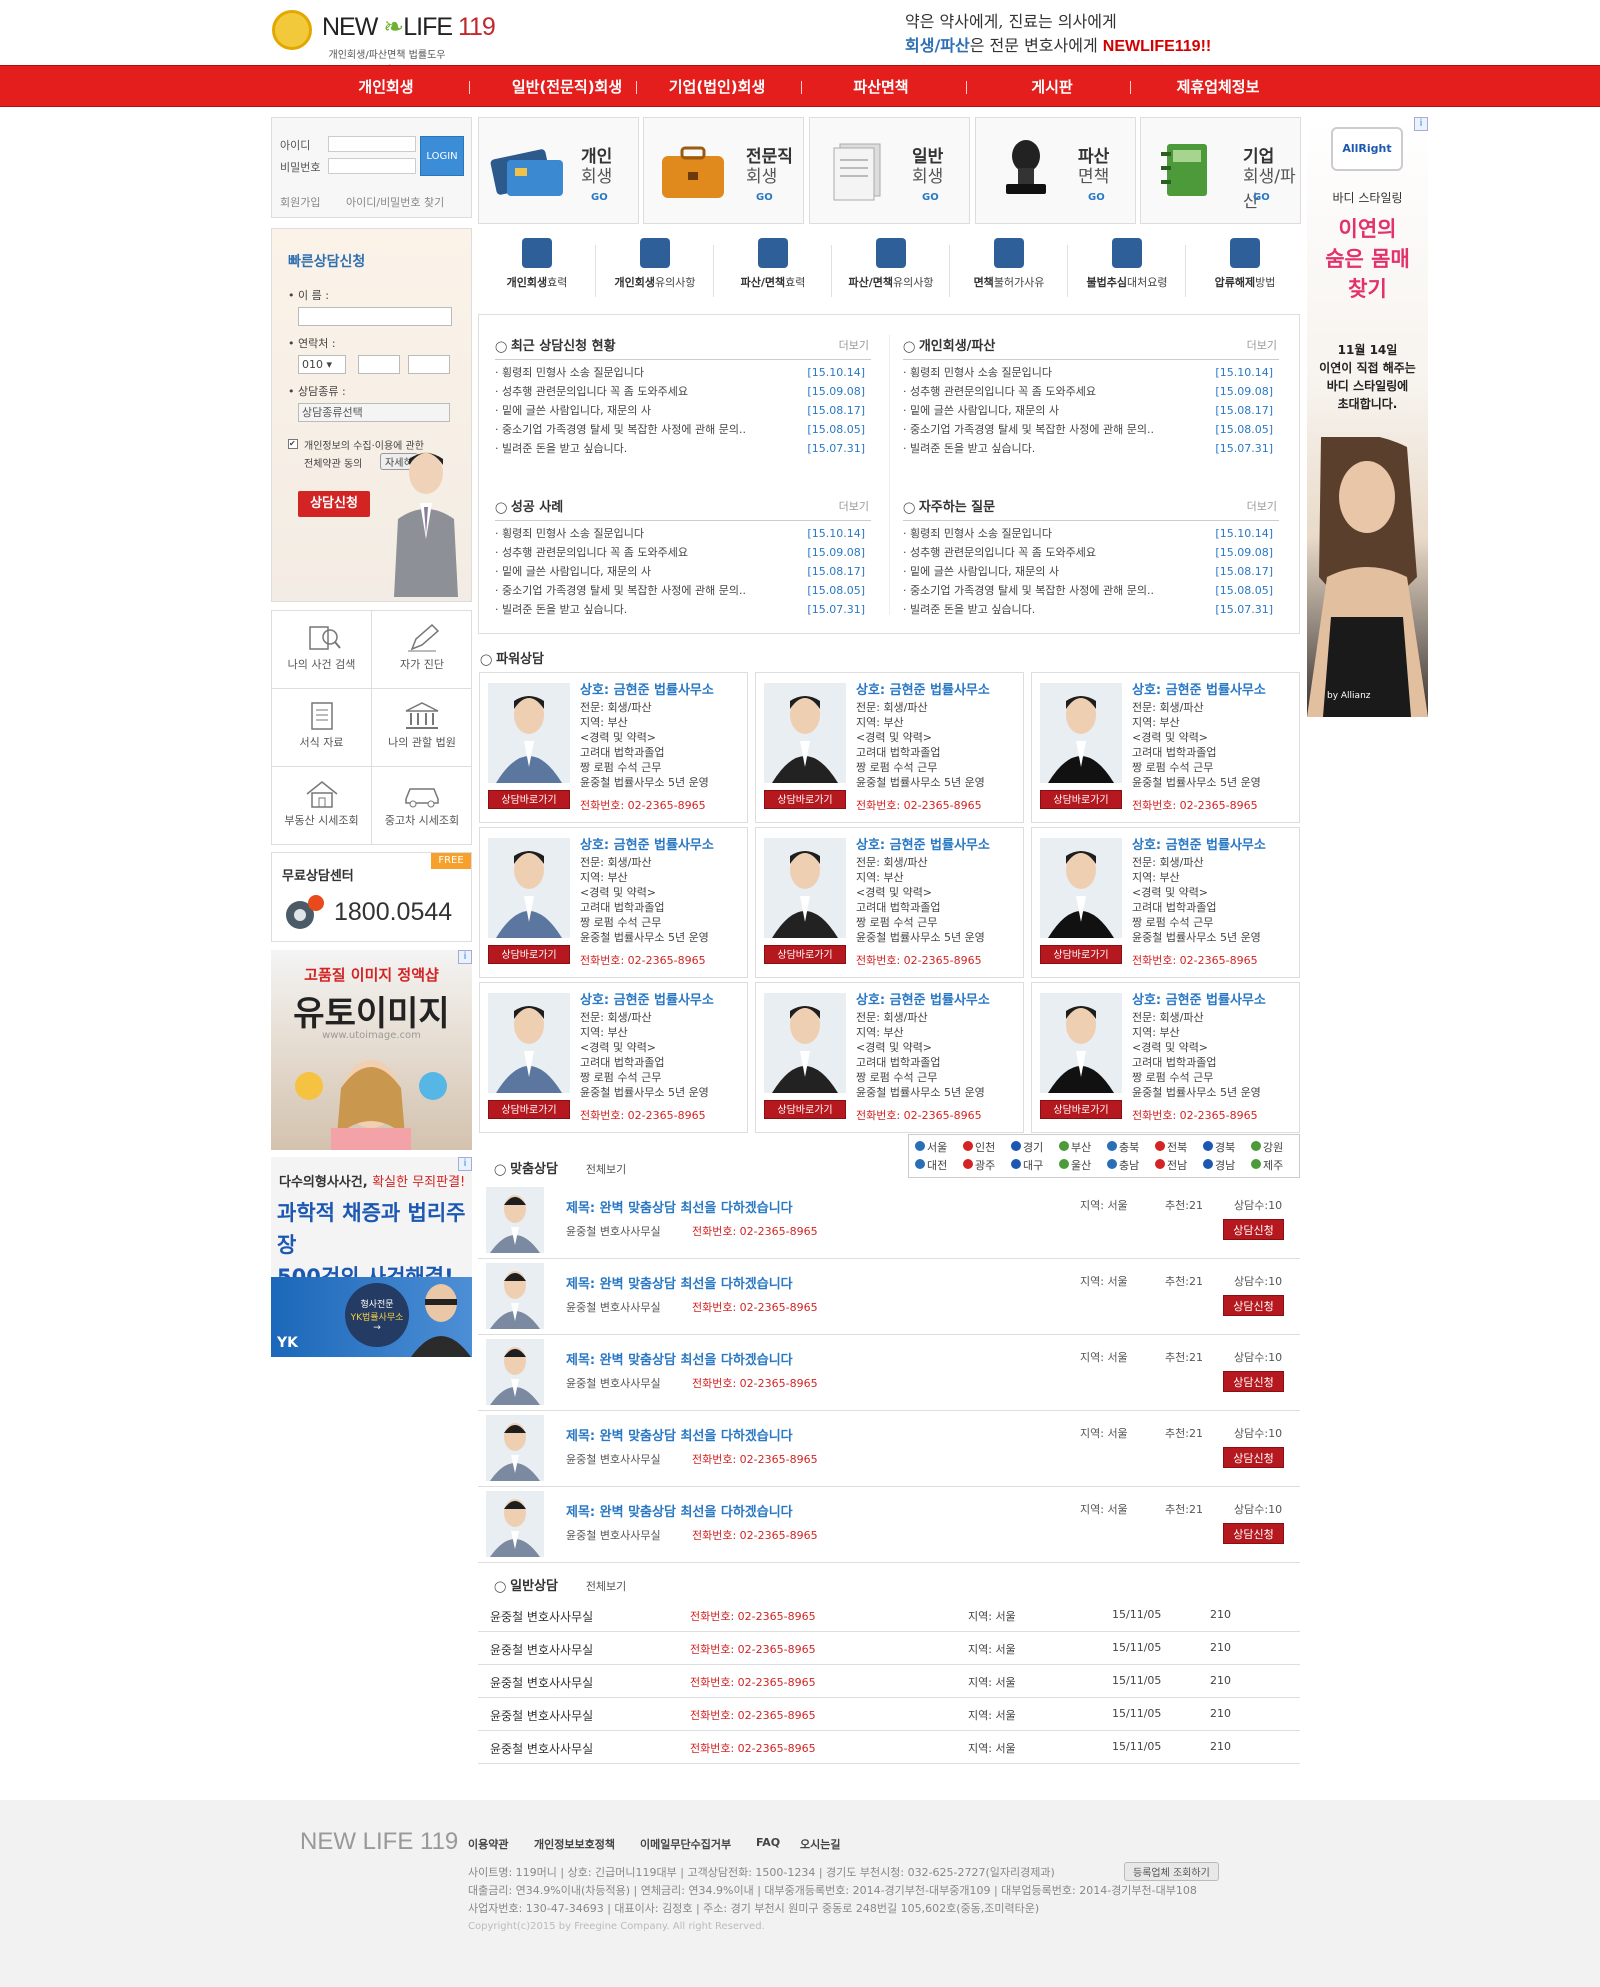 This screenshot has width=1600, height=1987. What do you see at coordinates (372, 144) in the screenshot?
I see `id-input` at bounding box center [372, 144].